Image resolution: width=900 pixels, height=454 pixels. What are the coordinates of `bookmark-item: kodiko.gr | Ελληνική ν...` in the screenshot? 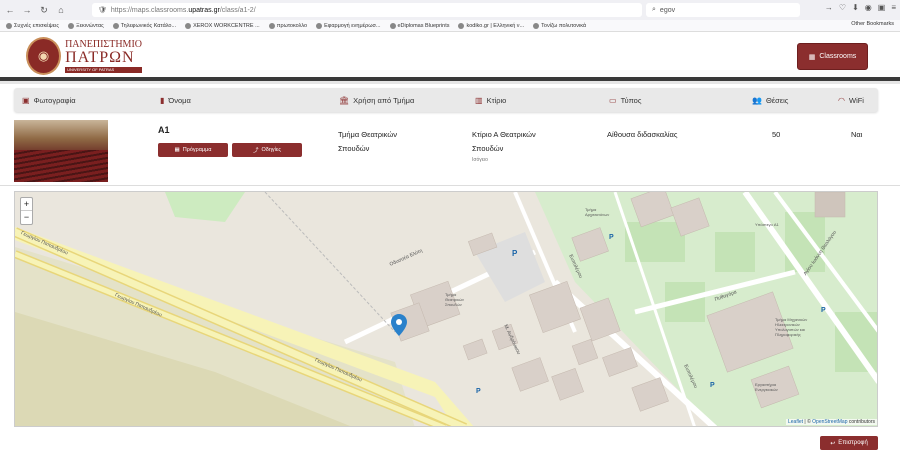 It's located at (491, 25).